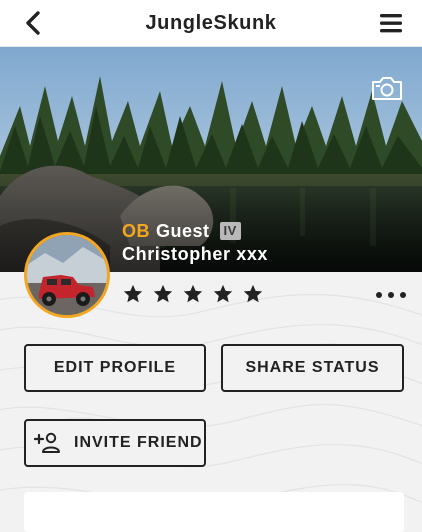 Image resolution: width=422 pixels, height=532 pixels. What do you see at coordinates (391, 23) in the screenshot?
I see `hamburger-menu-icon` at bounding box center [391, 23].